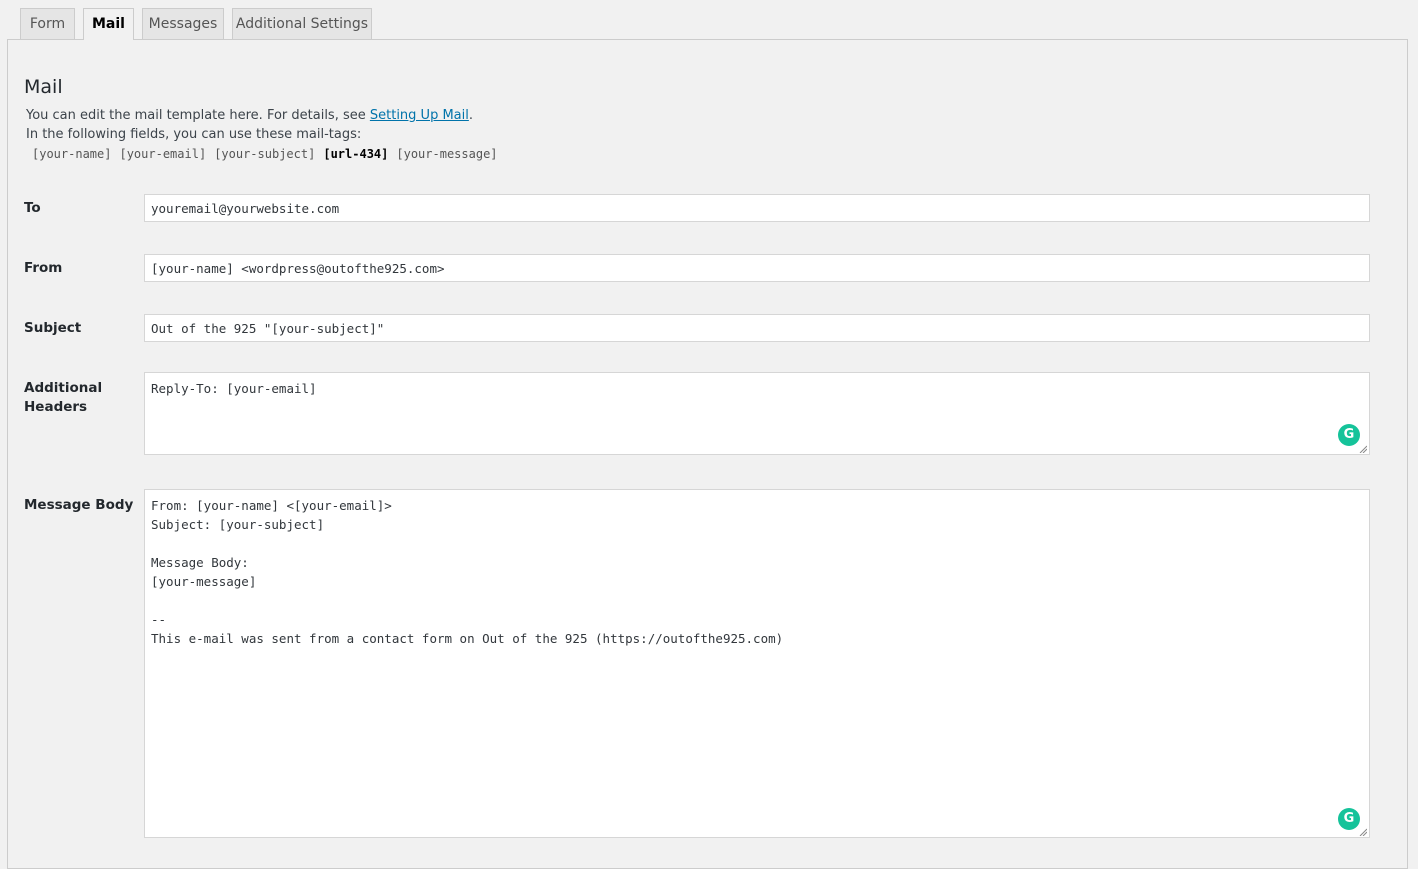 Image resolution: width=1418 pixels, height=869 pixels. I want to click on mail-tag: [url-434], so click(356, 154).